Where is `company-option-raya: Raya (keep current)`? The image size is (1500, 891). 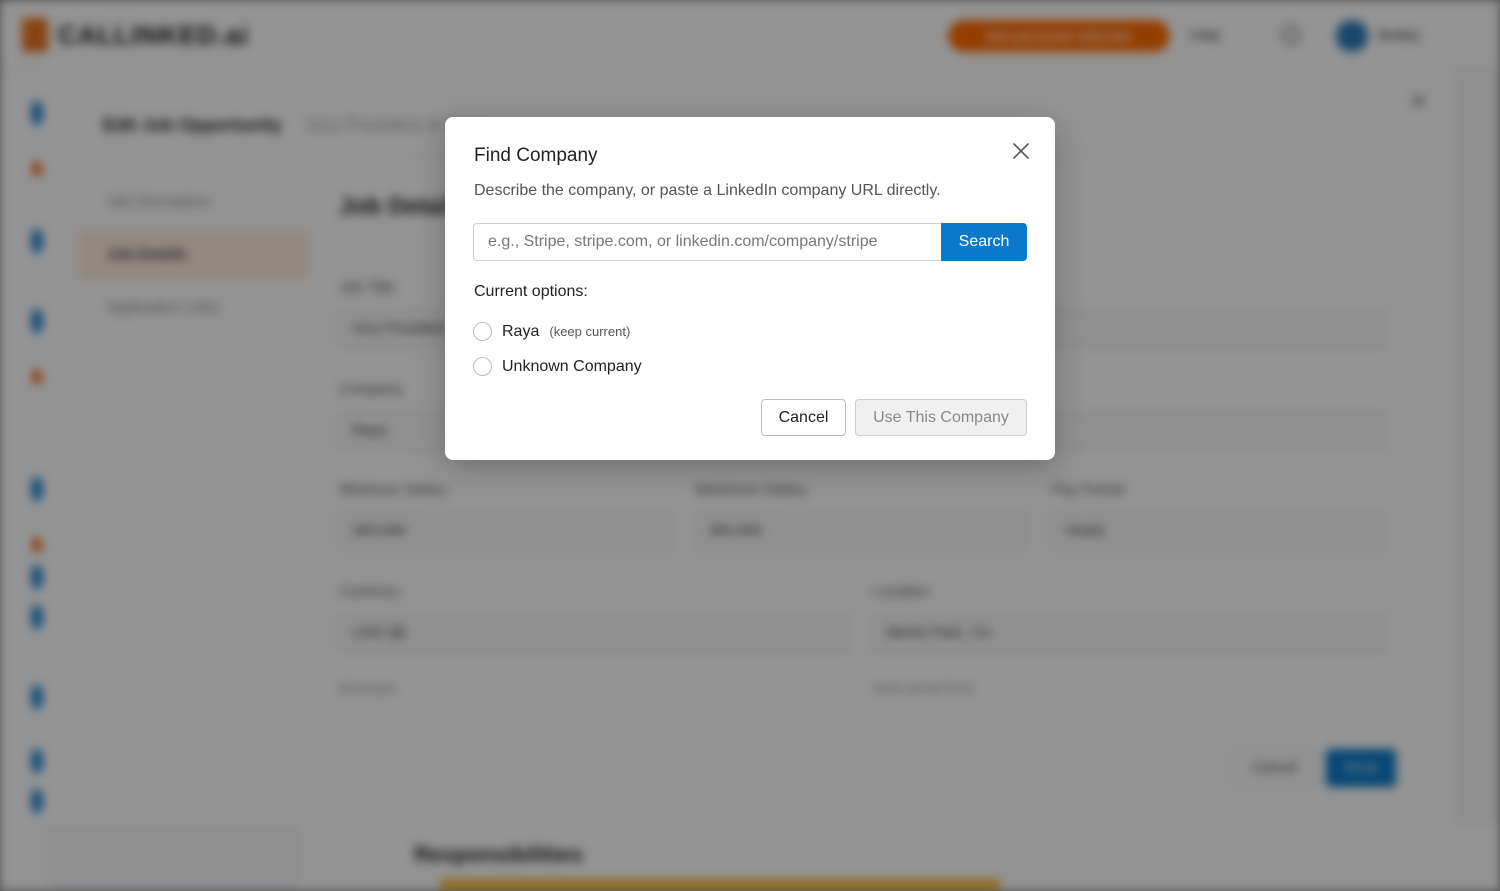
company-option-raya: Raya (keep current) is located at coordinates (551, 331).